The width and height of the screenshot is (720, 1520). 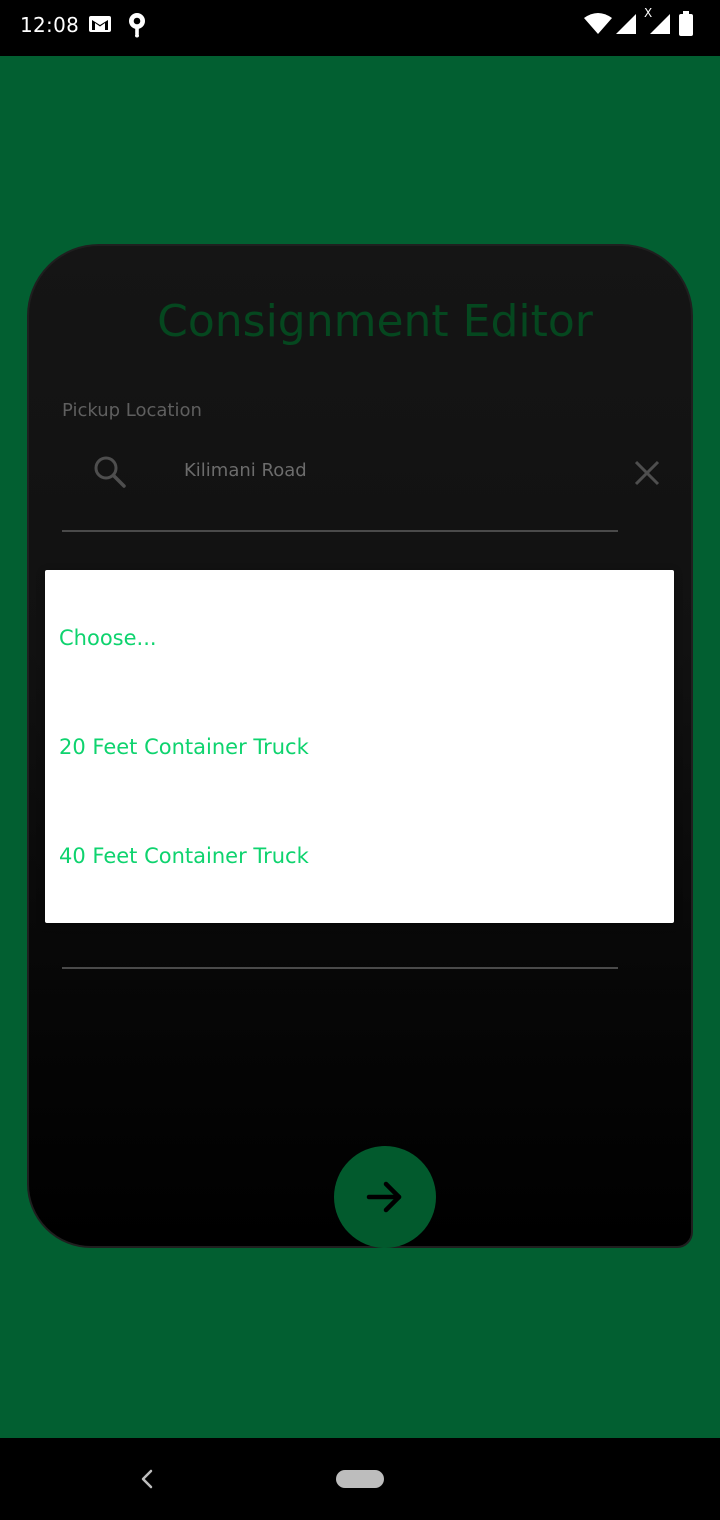 I want to click on status-time: 12:08, so click(x=50, y=25).